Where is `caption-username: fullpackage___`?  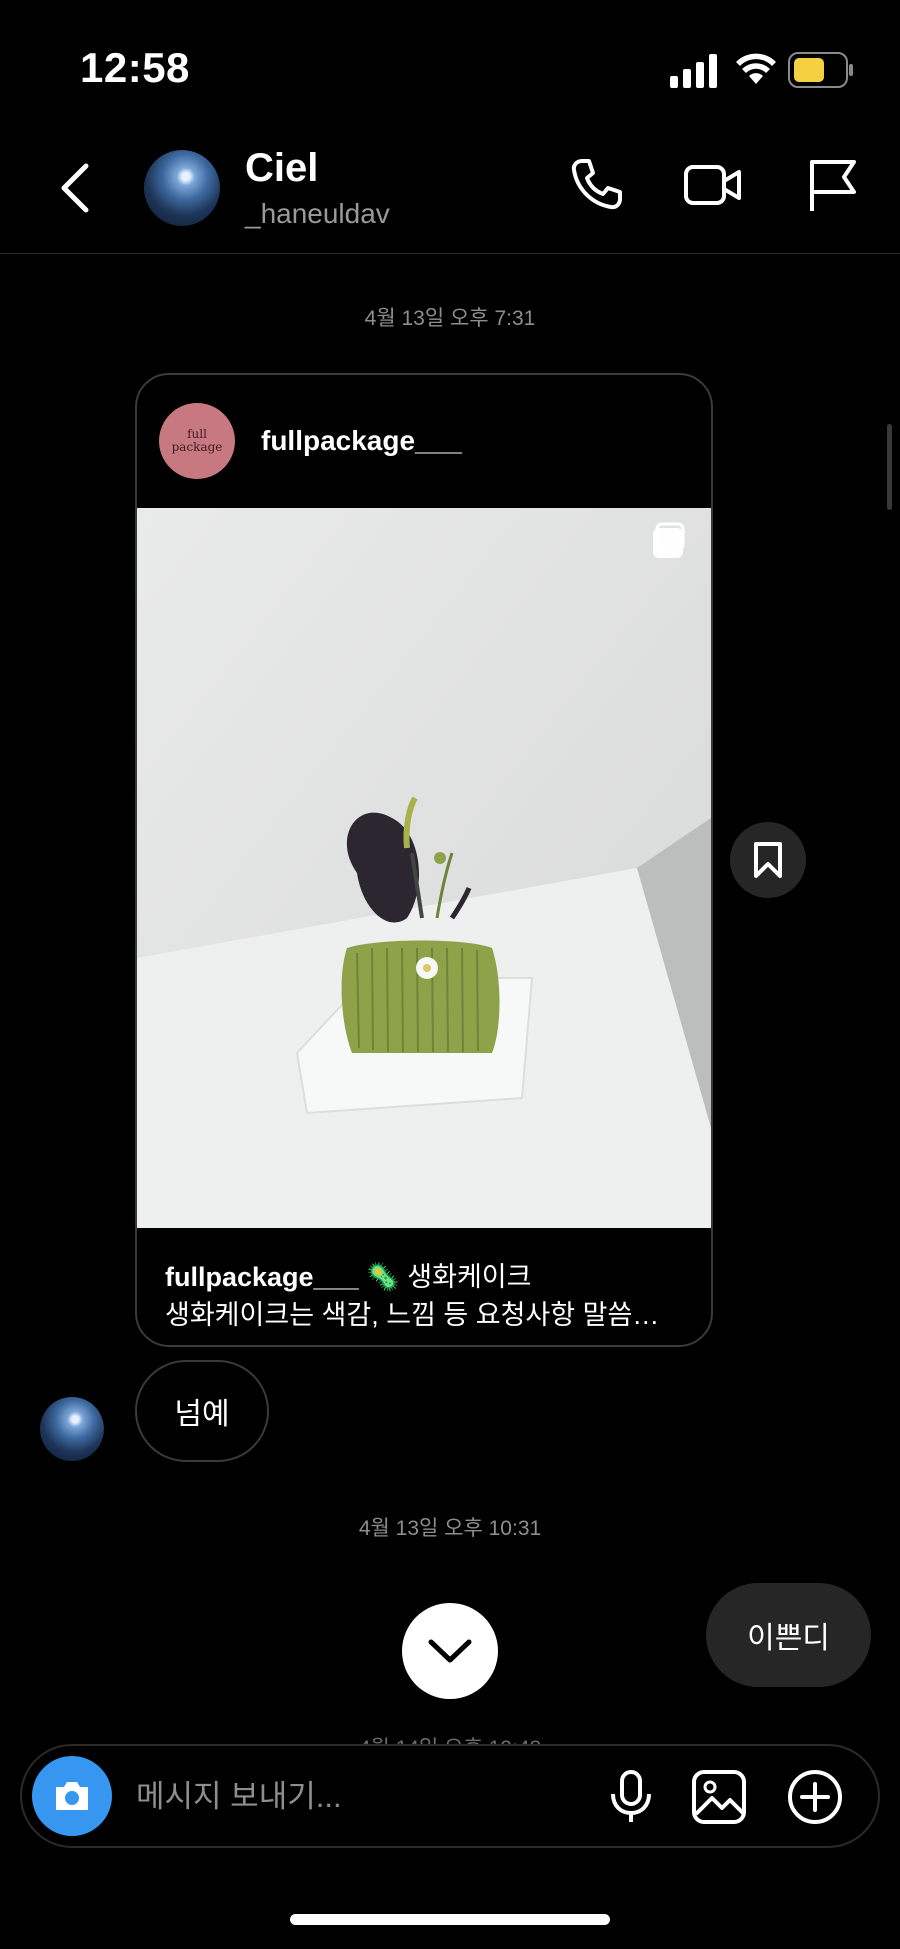 caption-username: fullpackage___ is located at coordinates (262, 1277).